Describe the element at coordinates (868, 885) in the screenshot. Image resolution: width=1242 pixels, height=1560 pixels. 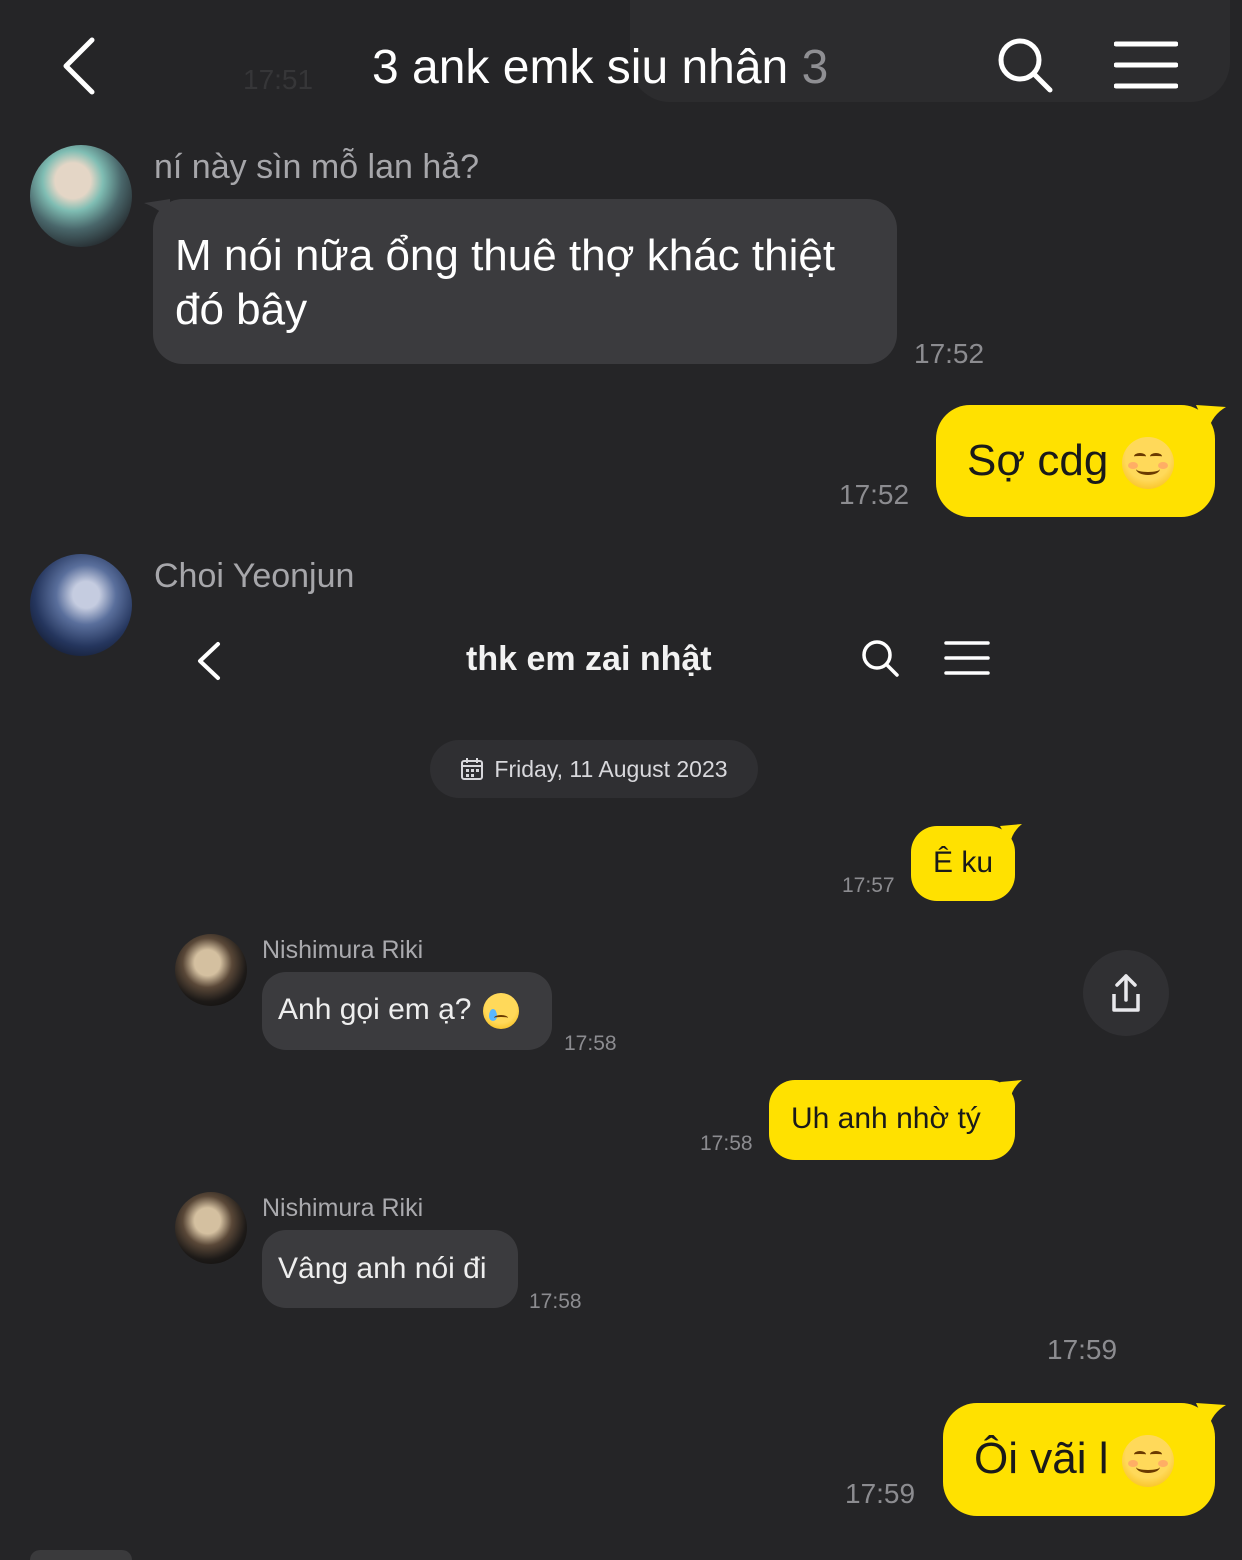
I see `message-time: 17:57` at that location.